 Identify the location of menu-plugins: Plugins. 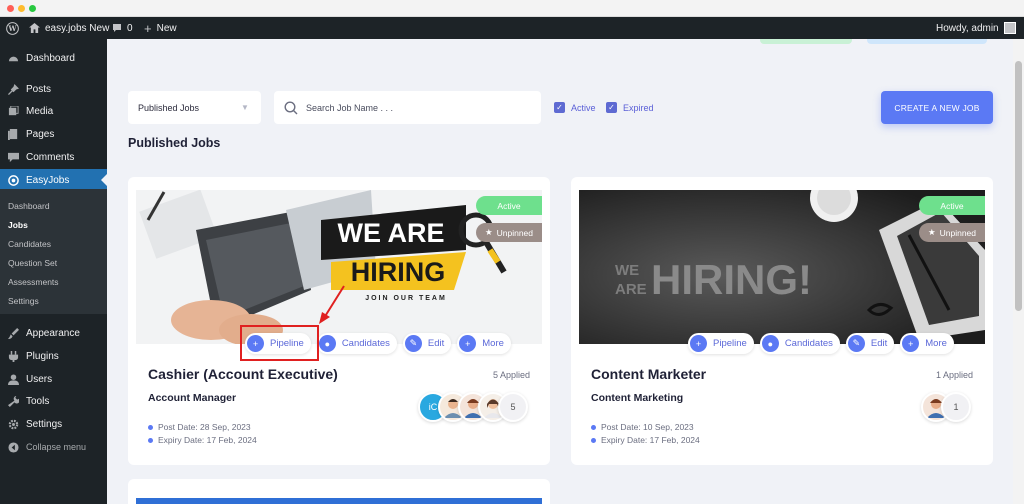
(53, 356).